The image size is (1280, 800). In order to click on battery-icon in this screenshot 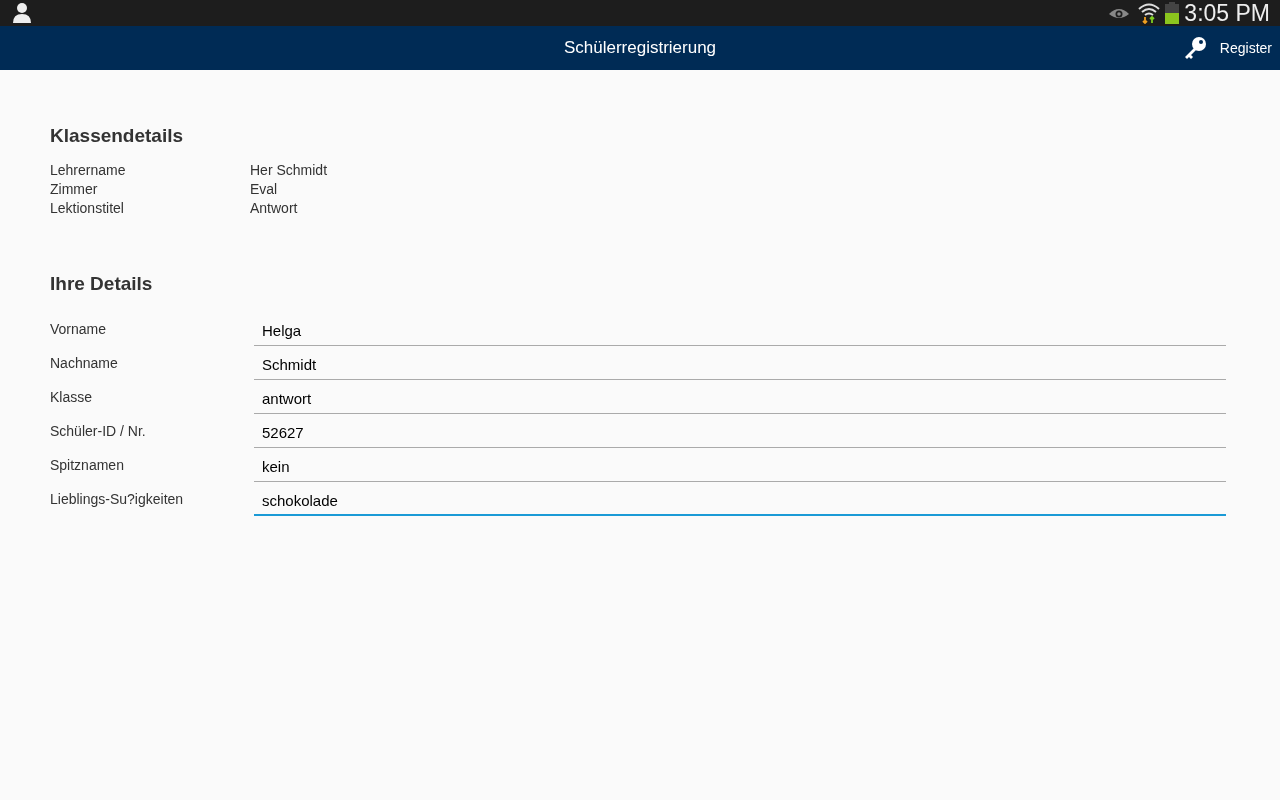, I will do `click(1172, 13)`.